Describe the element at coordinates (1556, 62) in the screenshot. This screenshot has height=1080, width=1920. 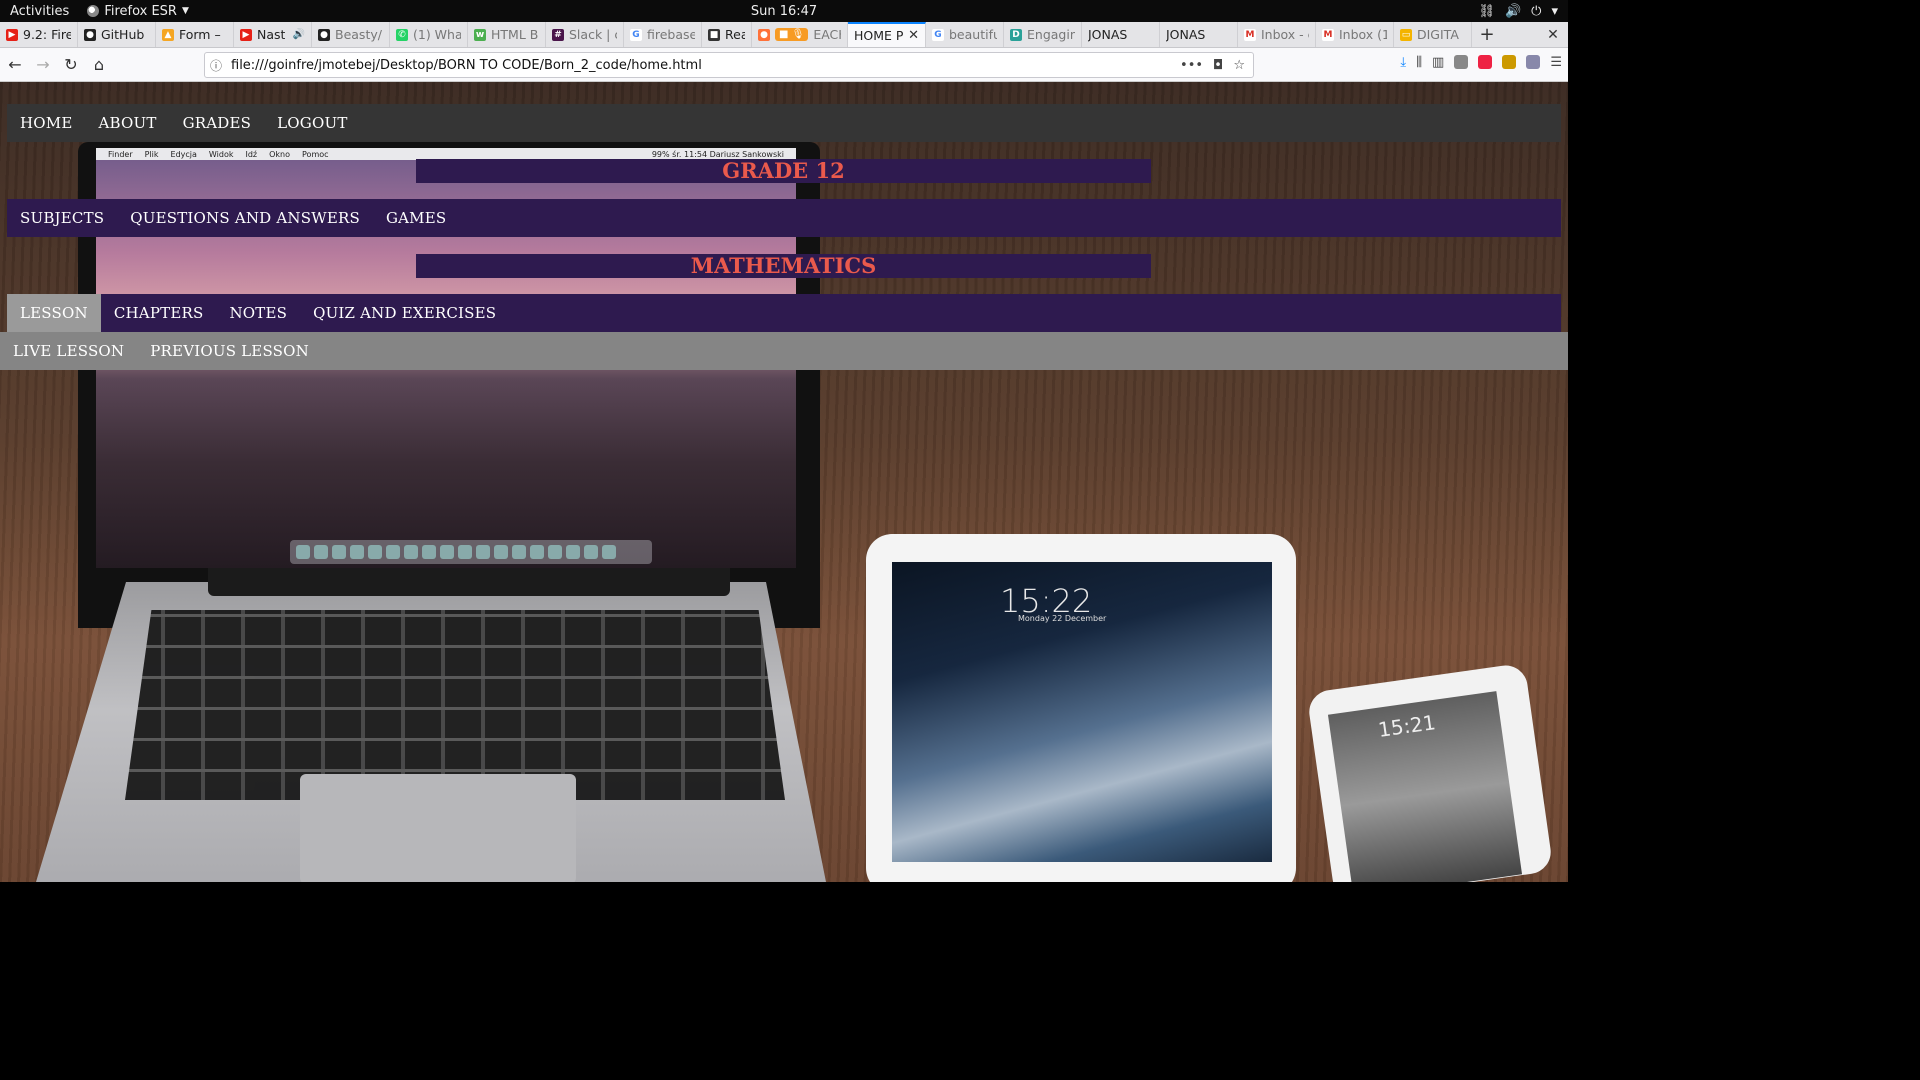
I see `menu-icon: ☰` at that location.